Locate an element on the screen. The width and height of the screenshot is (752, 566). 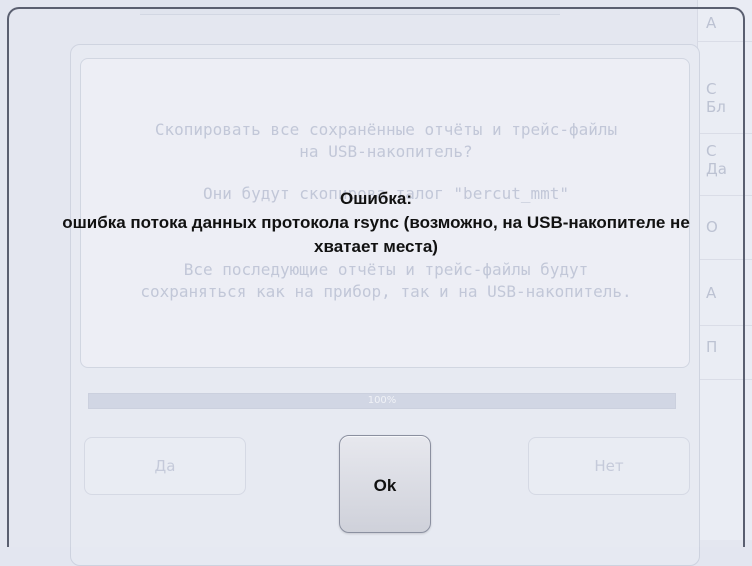
error-title: Ошибка: is located at coordinates (376, 198).